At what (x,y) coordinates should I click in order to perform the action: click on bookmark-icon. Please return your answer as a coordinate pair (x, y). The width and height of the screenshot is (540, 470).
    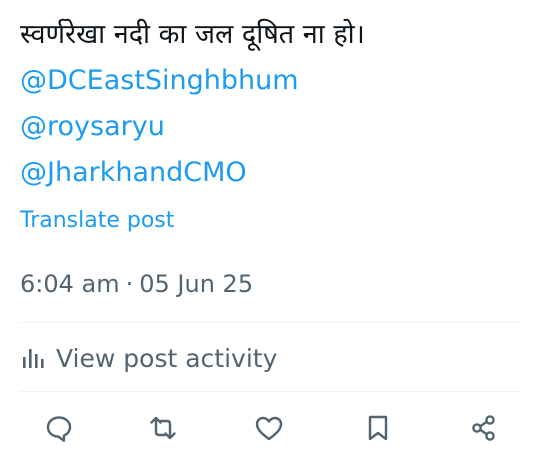
    Looking at the image, I should click on (378, 430).